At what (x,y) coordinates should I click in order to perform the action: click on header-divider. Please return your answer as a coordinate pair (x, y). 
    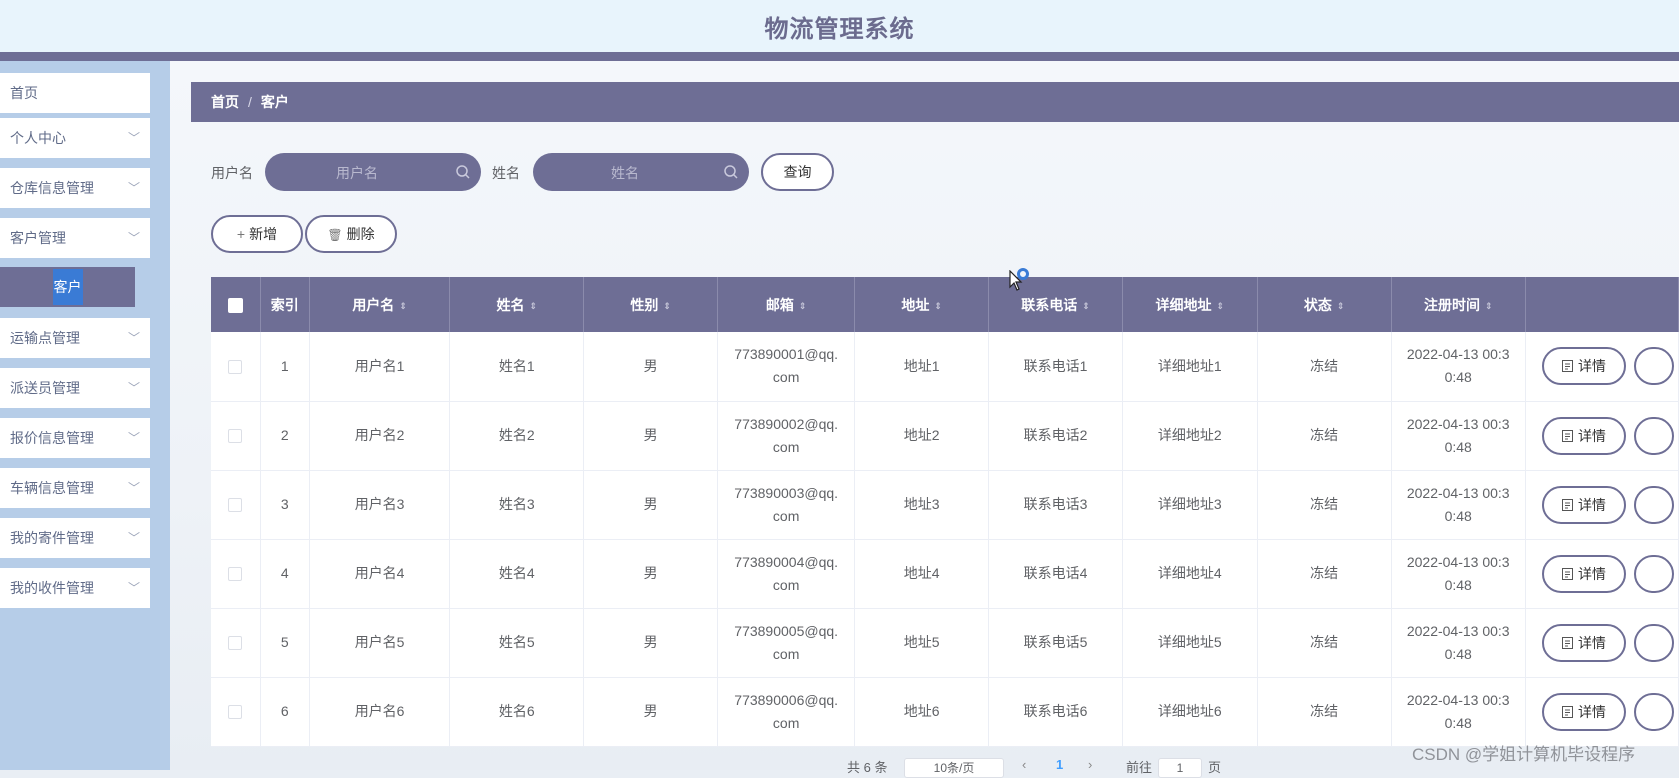
    Looking at the image, I should click on (839, 56).